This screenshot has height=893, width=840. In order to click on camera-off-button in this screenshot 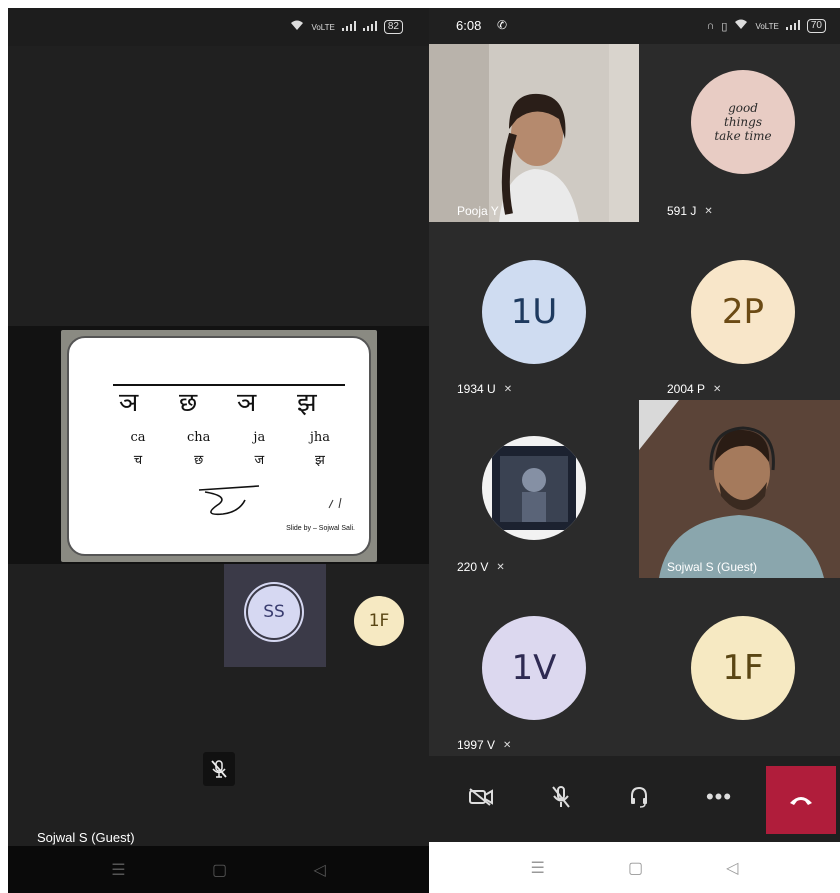, I will do `click(481, 797)`.